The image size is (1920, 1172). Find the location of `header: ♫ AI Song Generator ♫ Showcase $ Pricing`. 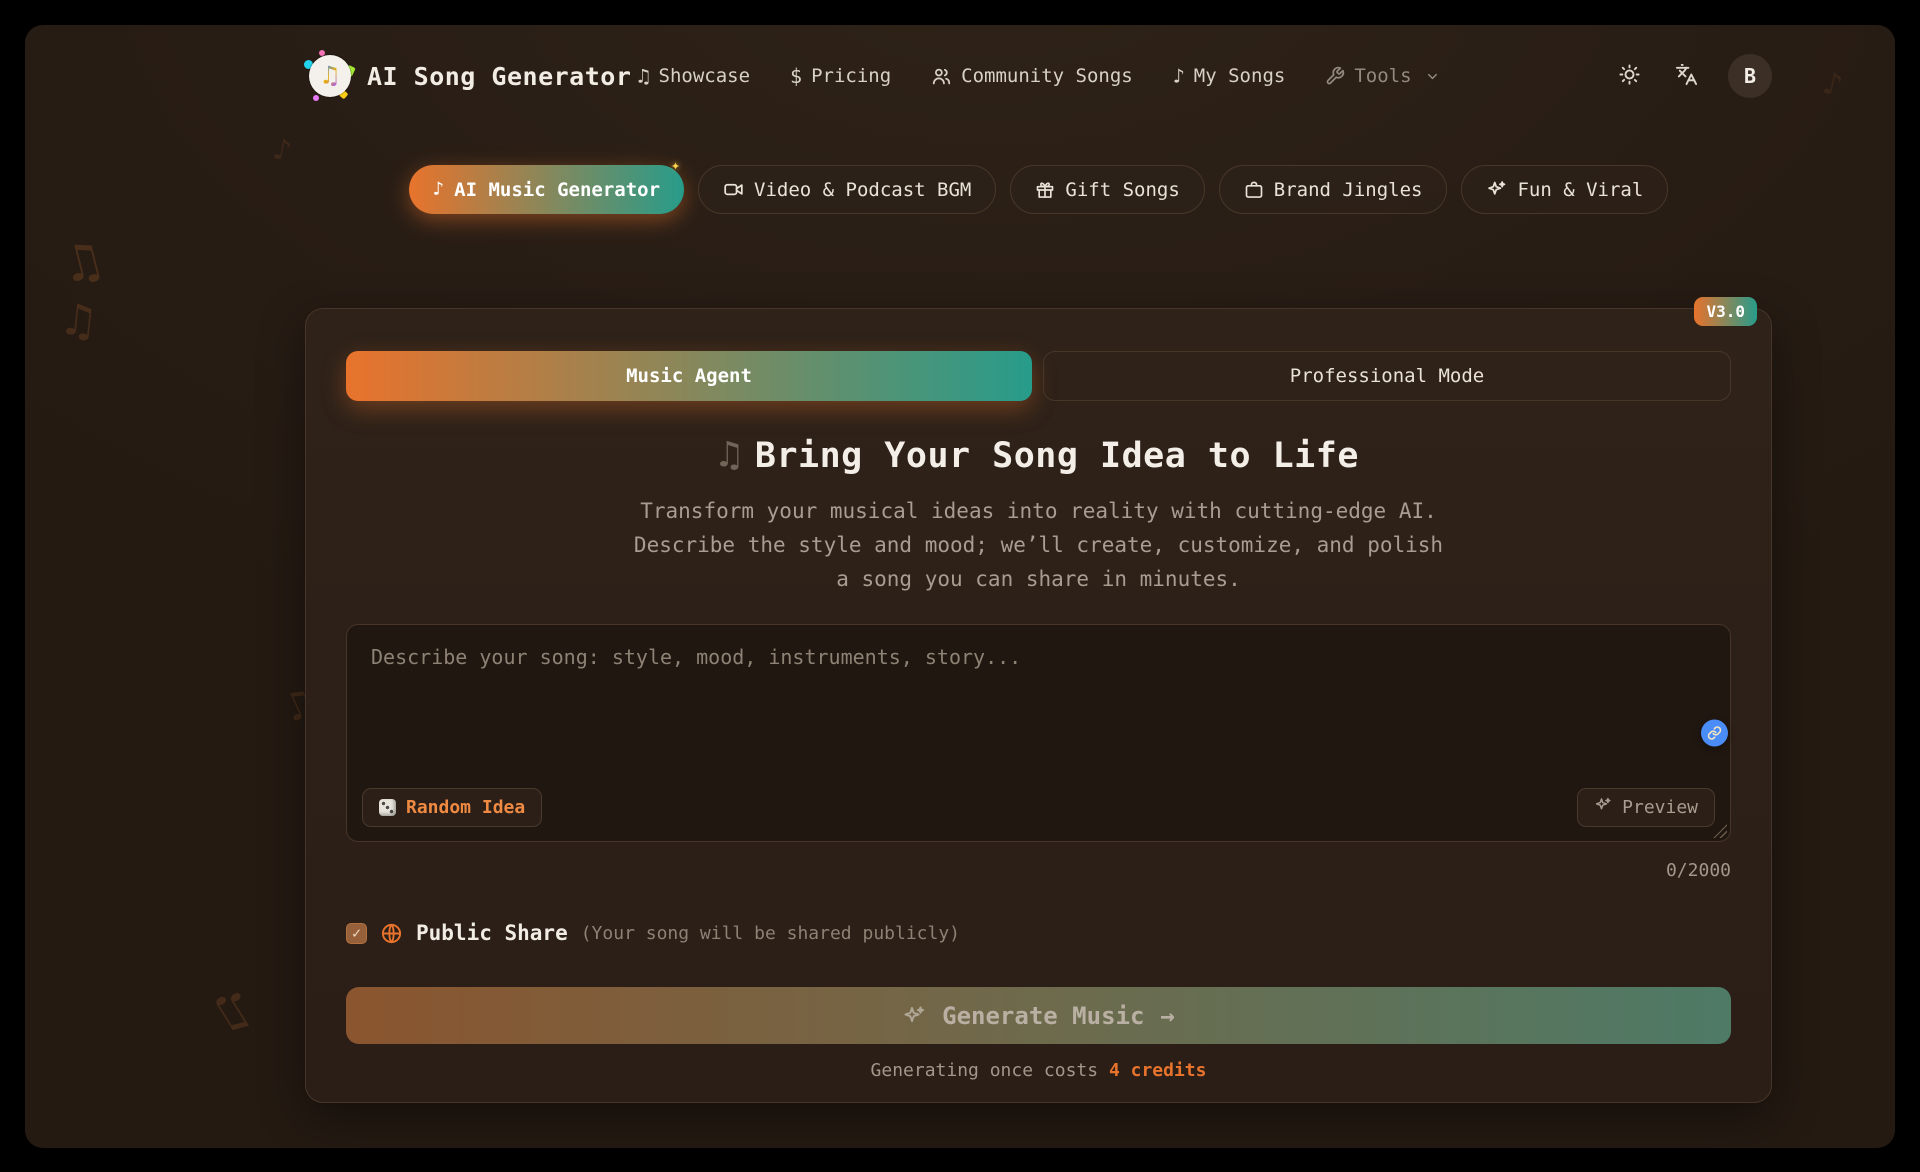

header: ♫ AI Song Generator ♫ Showcase $ Pricing is located at coordinates (1038, 76).